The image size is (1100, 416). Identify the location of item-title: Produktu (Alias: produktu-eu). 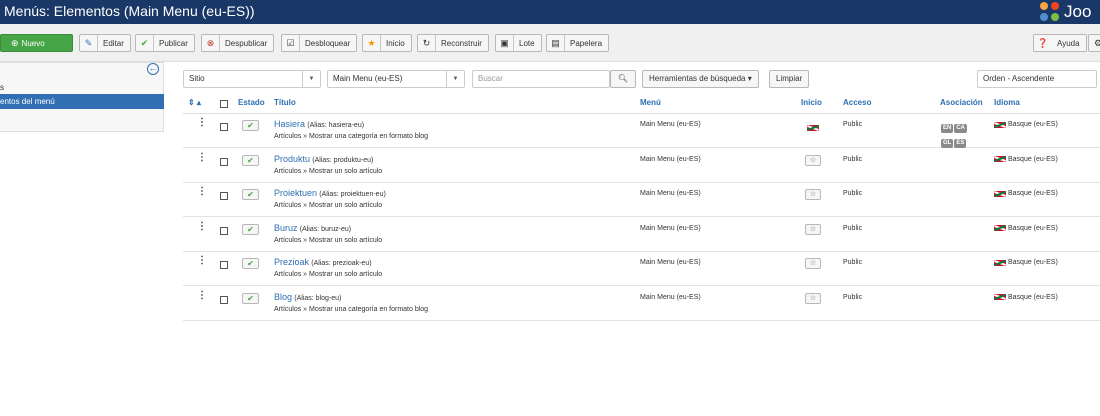
(323, 159).